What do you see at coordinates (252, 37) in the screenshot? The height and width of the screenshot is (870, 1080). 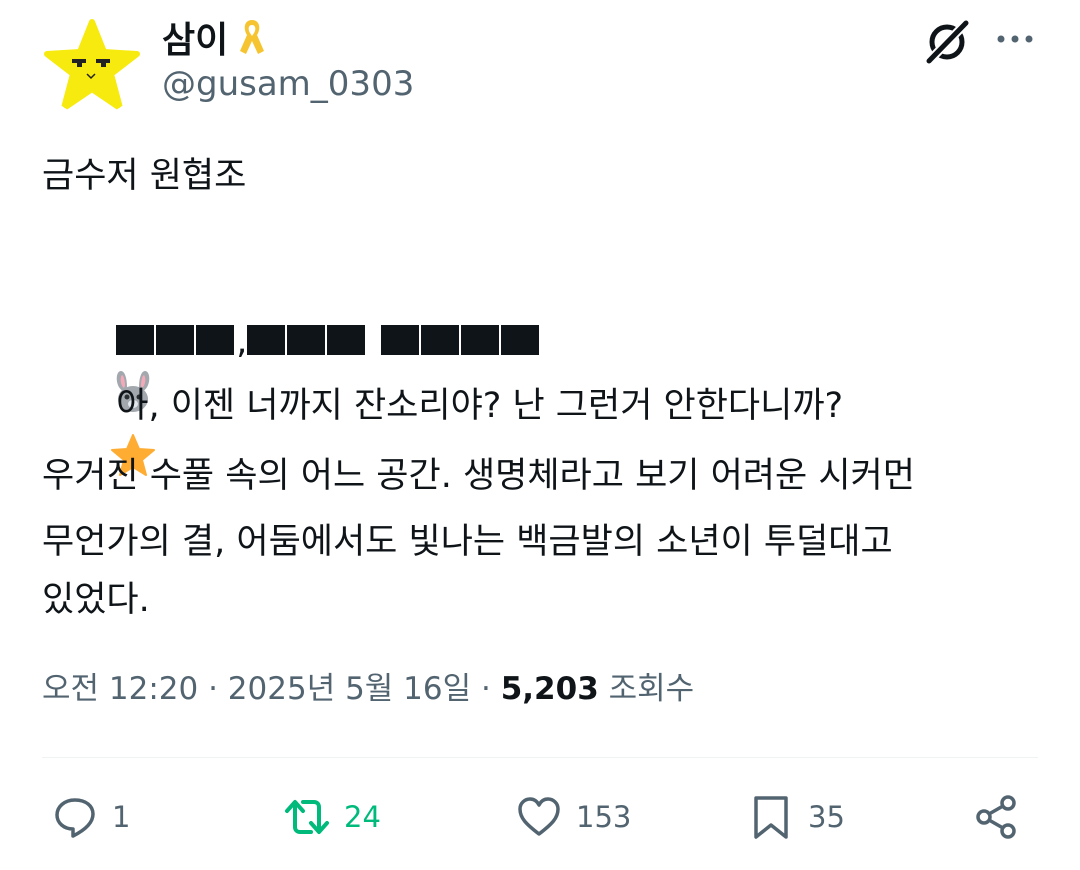 I see `yellow-ribbon-icon` at bounding box center [252, 37].